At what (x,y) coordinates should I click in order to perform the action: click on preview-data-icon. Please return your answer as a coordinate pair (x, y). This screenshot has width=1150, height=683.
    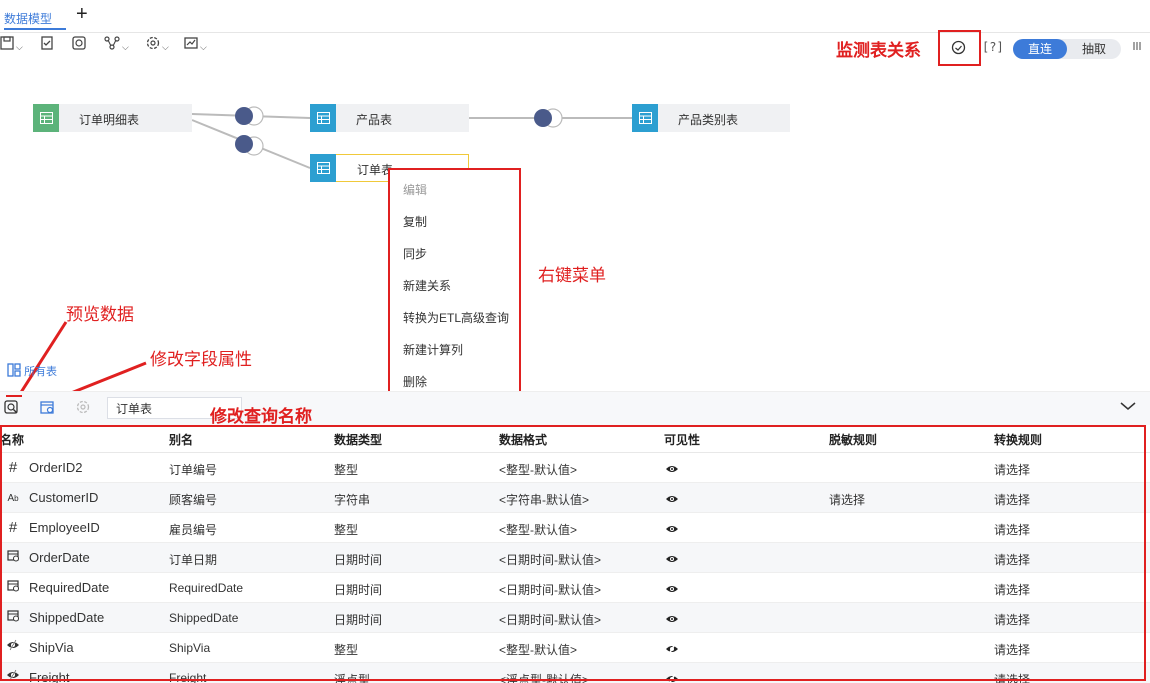
    Looking at the image, I should click on (11, 409).